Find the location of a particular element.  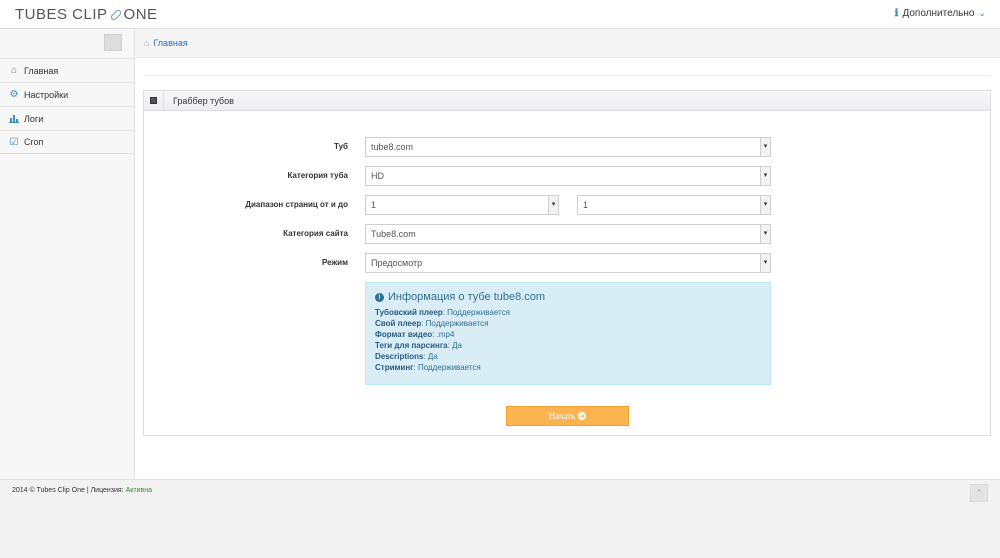

info-row: Тубовский плеер: Поддерживается is located at coordinates (442, 312).